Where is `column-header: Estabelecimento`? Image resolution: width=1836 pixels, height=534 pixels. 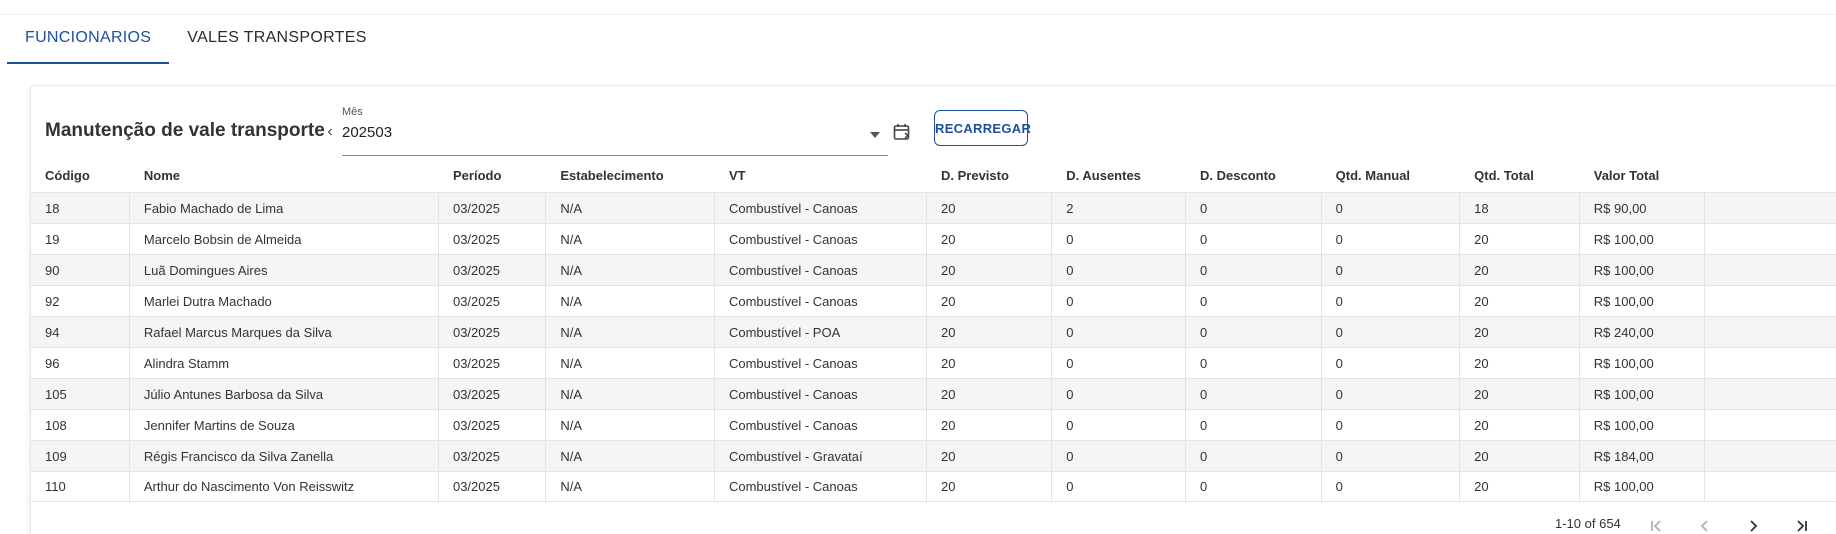 column-header: Estabelecimento is located at coordinates (630, 175).